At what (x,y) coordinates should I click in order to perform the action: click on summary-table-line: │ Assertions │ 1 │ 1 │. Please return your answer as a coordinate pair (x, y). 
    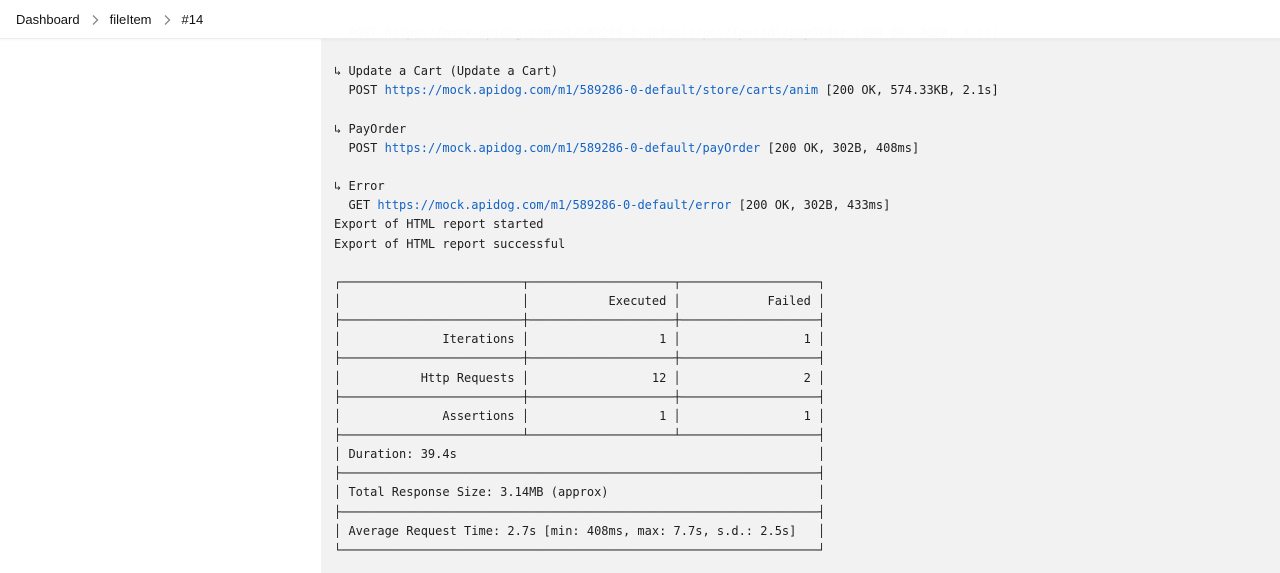
    Looking at the image, I should click on (580, 415).